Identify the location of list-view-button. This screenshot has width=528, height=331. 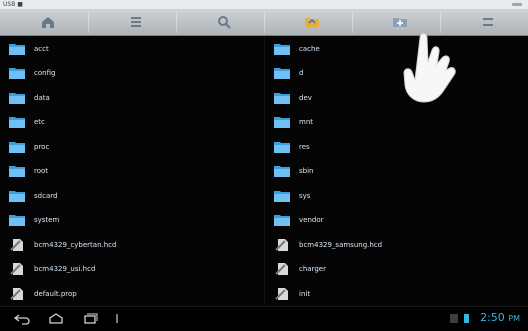
(136, 22).